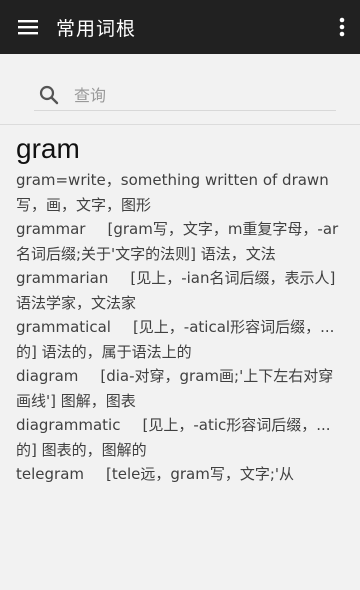 Image resolution: width=360 pixels, height=590 pixels. What do you see at coordinates (68, 425) in the screenshot?
I see `entry-word: diagrammatic` at bounding box center [68, 425].